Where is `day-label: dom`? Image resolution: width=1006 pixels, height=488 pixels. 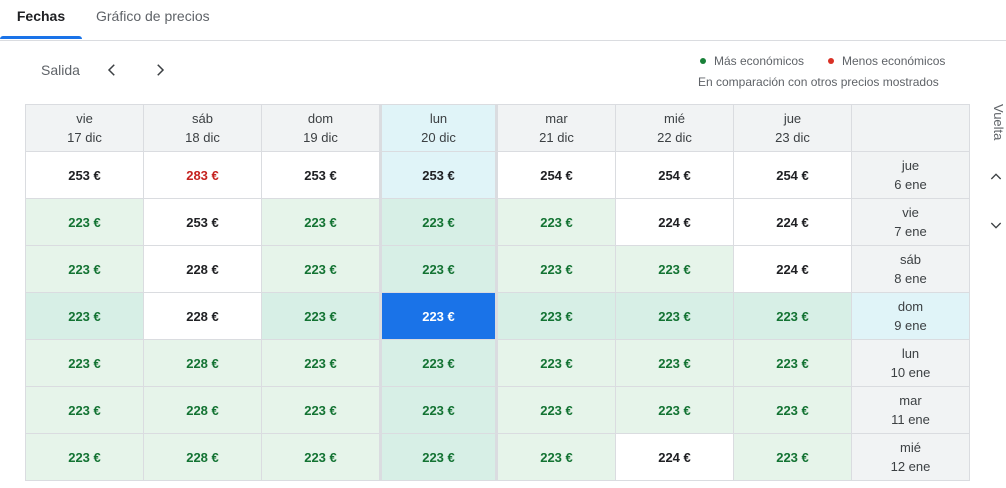
day-label: dom is located at coordinates (320, 118).